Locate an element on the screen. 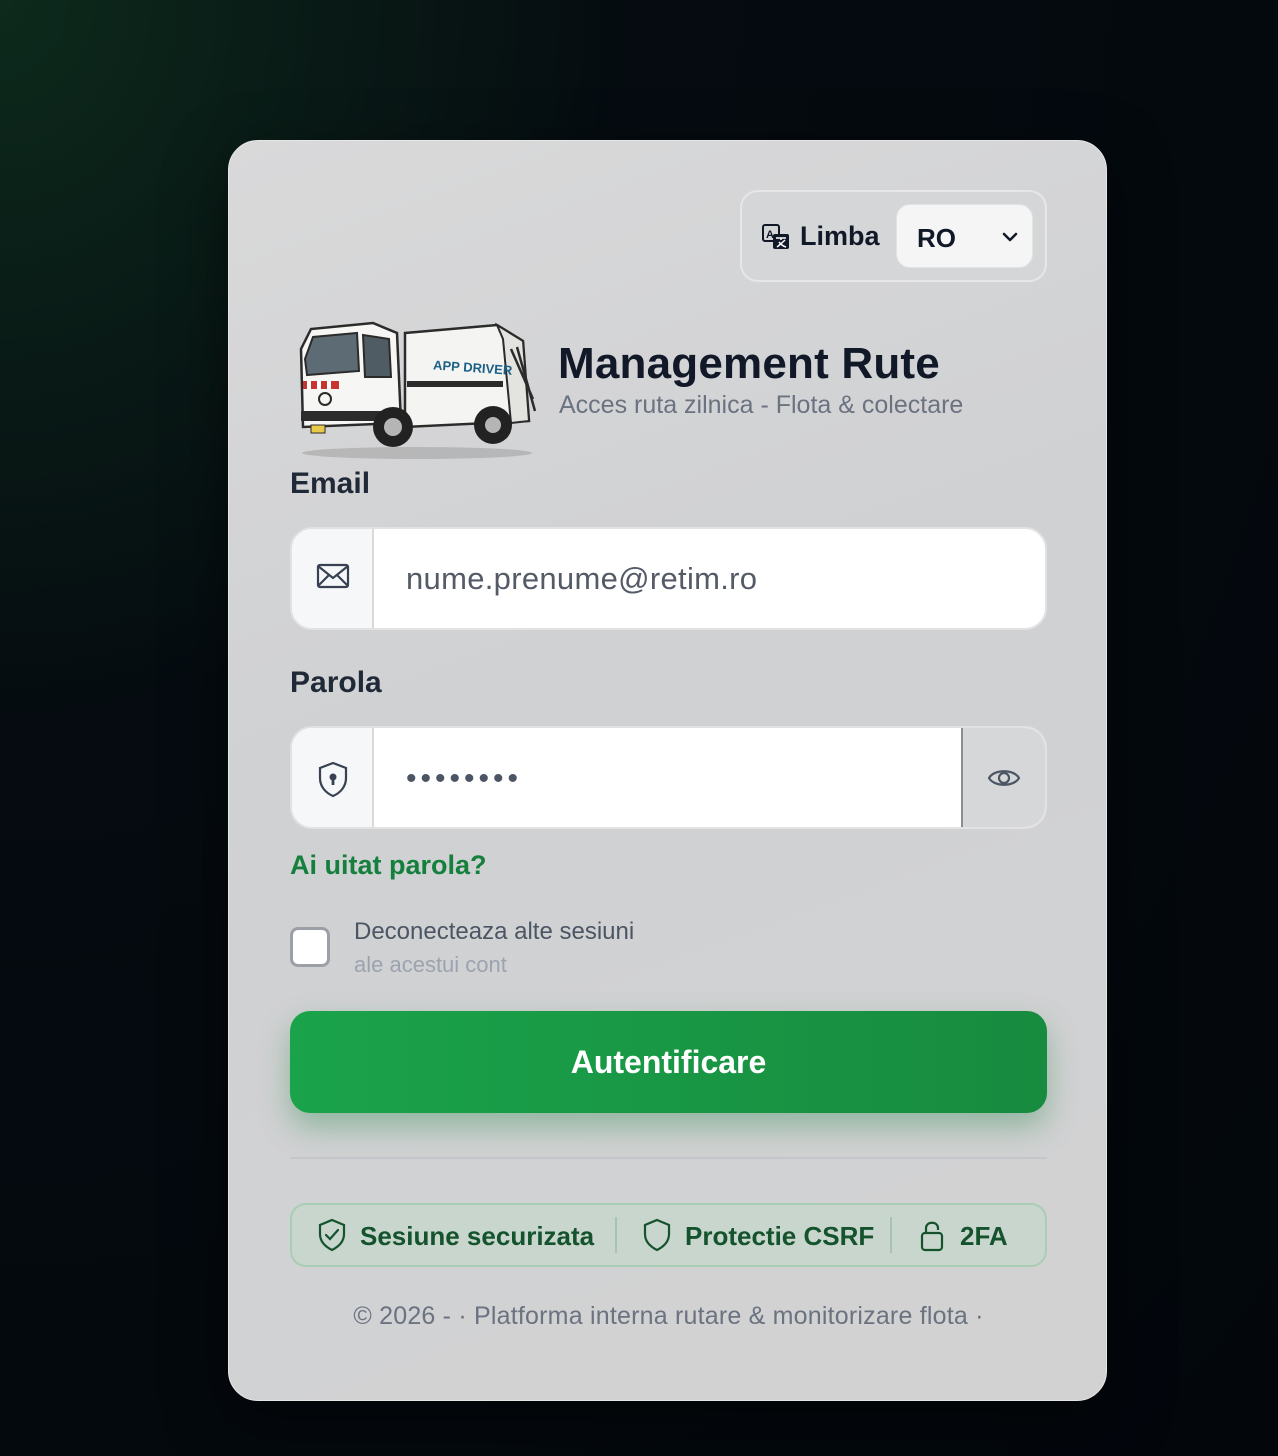  logout-others-checkbox is located at coordinates (310, 947).